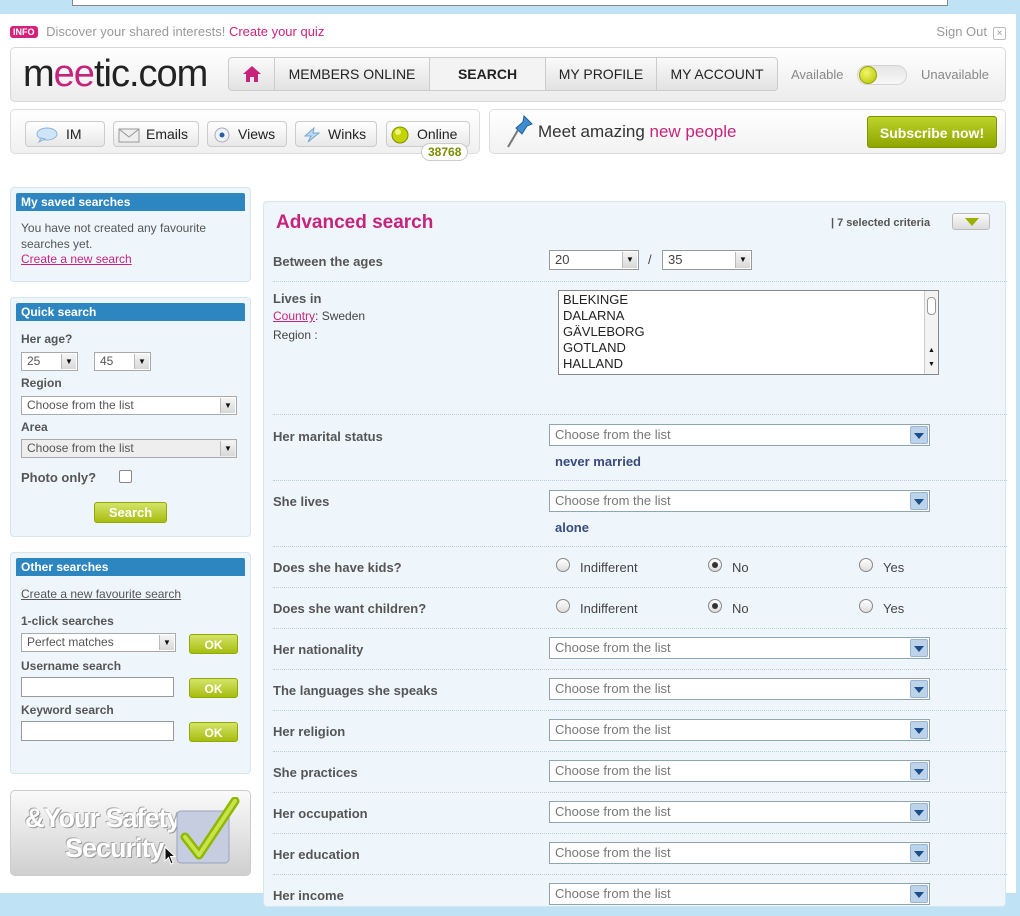 This screenshot has height=916, width=1020. Describe the element at coordinates (613, 852) in the screenshot. I see `education-value: Choose from the list` at that location.